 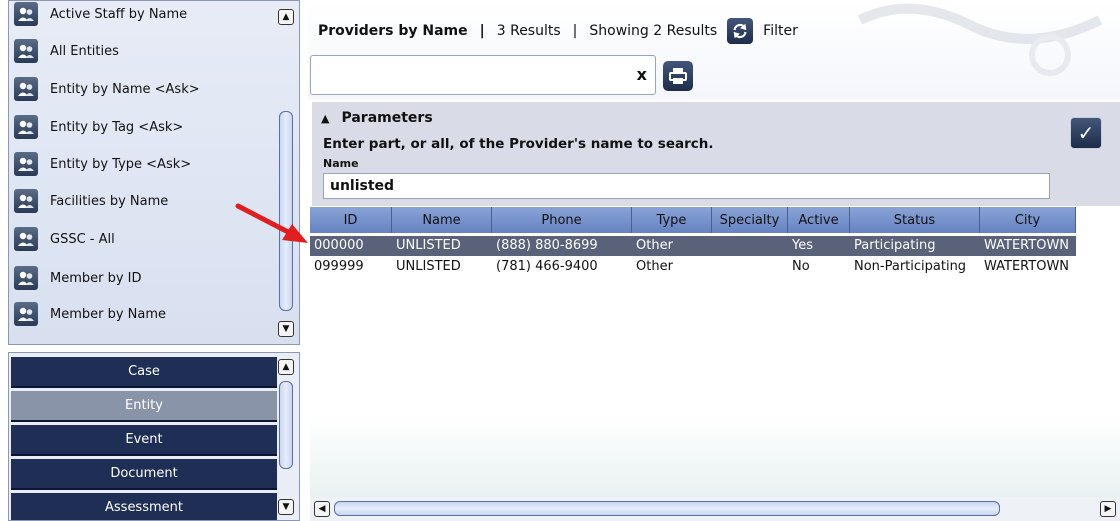 What do you see at coordinates (108, 314) in the screenshot?
I see `query-item-label: Member by Name` at bounding box center [108, 314].